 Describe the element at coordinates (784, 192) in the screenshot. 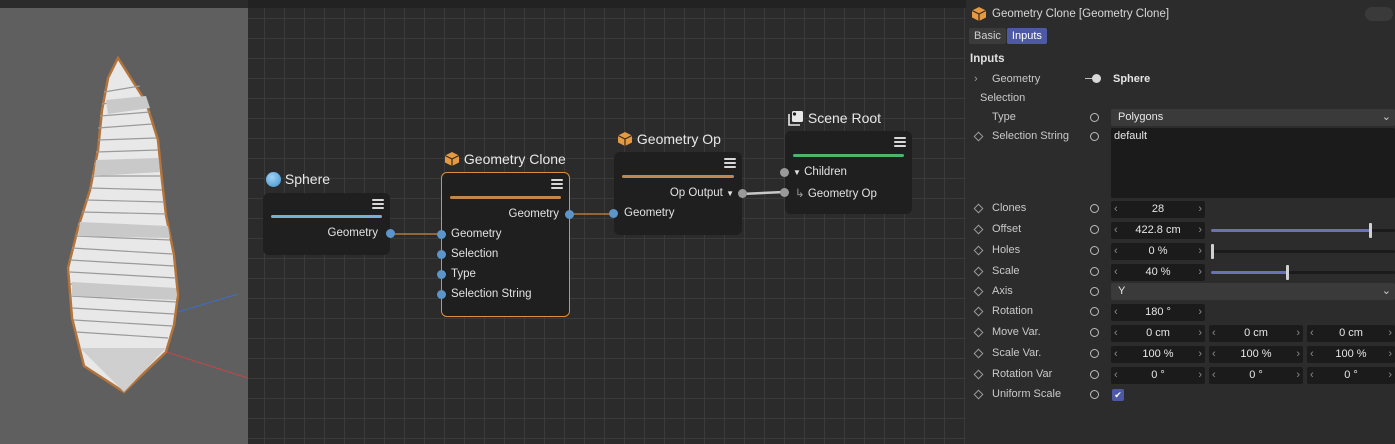

I see `scene-root-child-port` at that location.